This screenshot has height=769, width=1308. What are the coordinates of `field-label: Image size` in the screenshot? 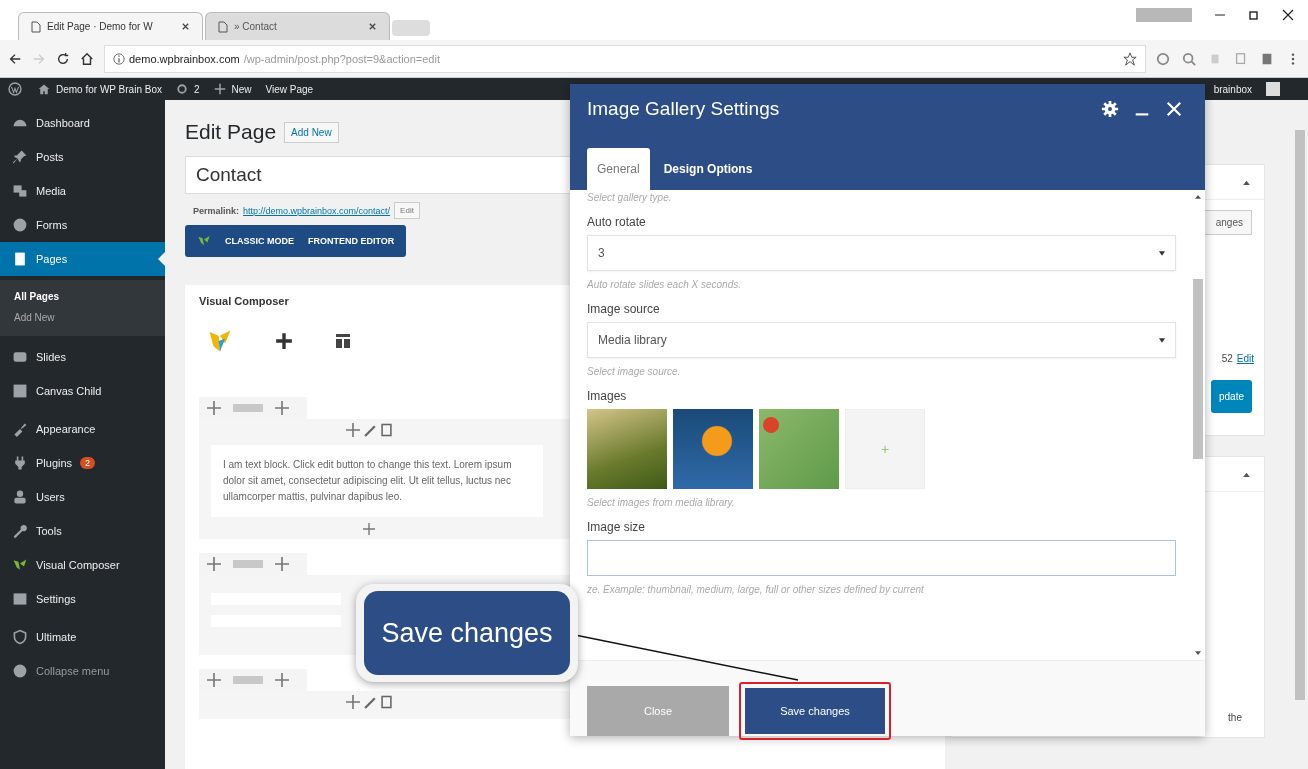 It's located at (617, 527).